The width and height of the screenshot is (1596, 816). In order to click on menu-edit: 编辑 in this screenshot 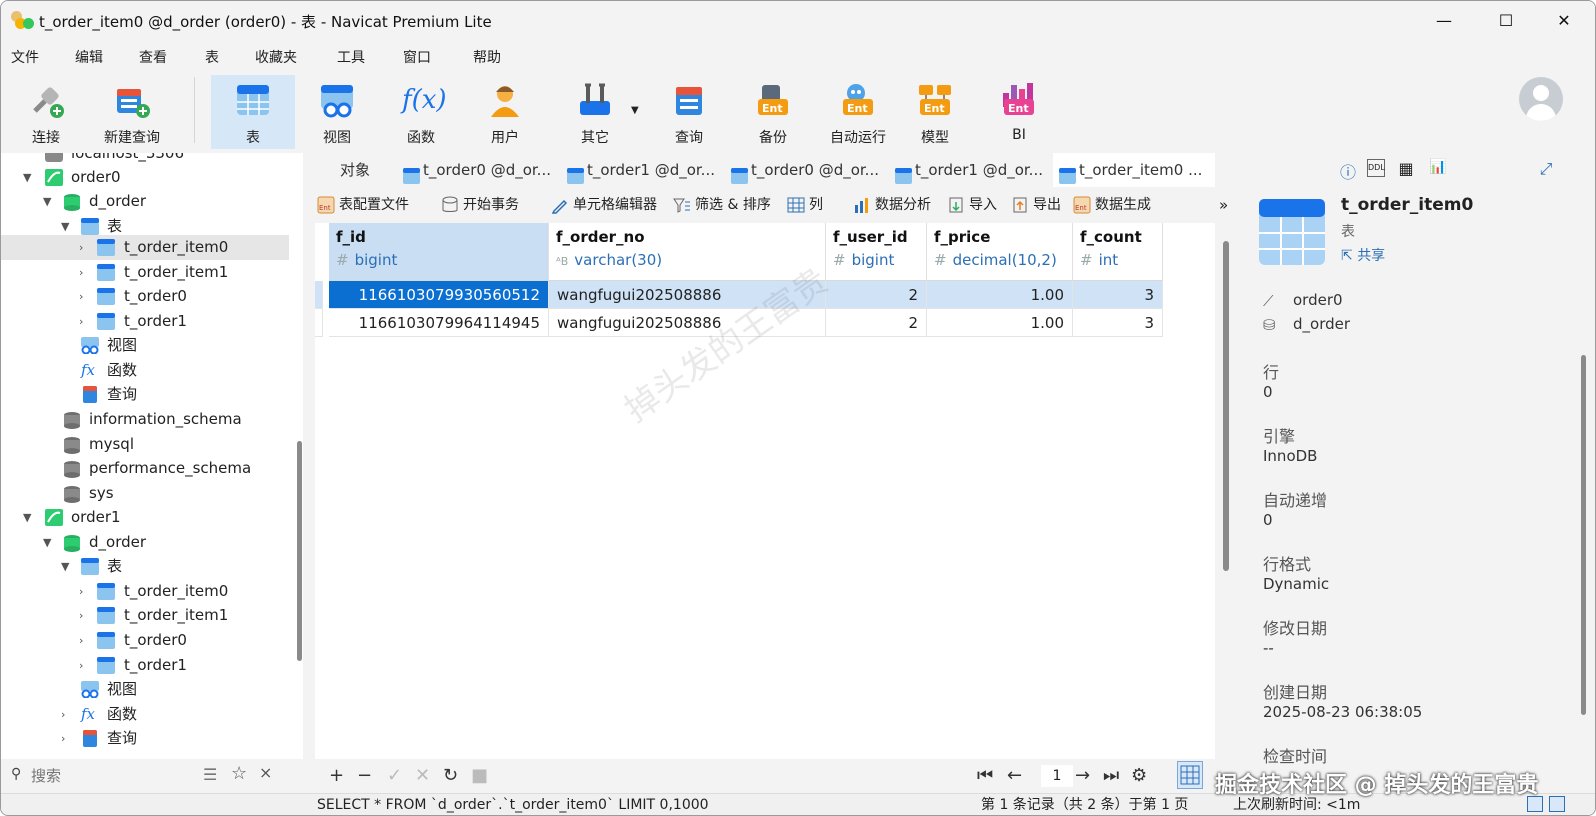, I will do `click(89, 57)`.